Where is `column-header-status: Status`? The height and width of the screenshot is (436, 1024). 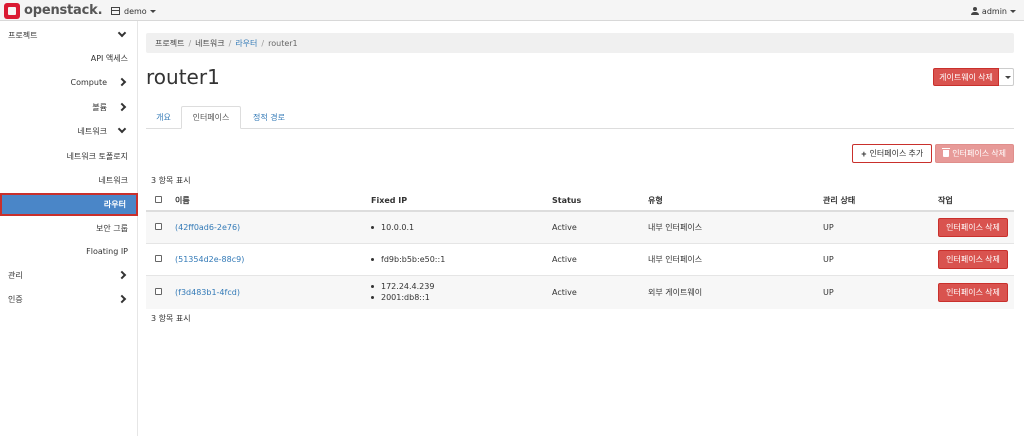 column-header-status: Status is located at coordinates (600, 201).